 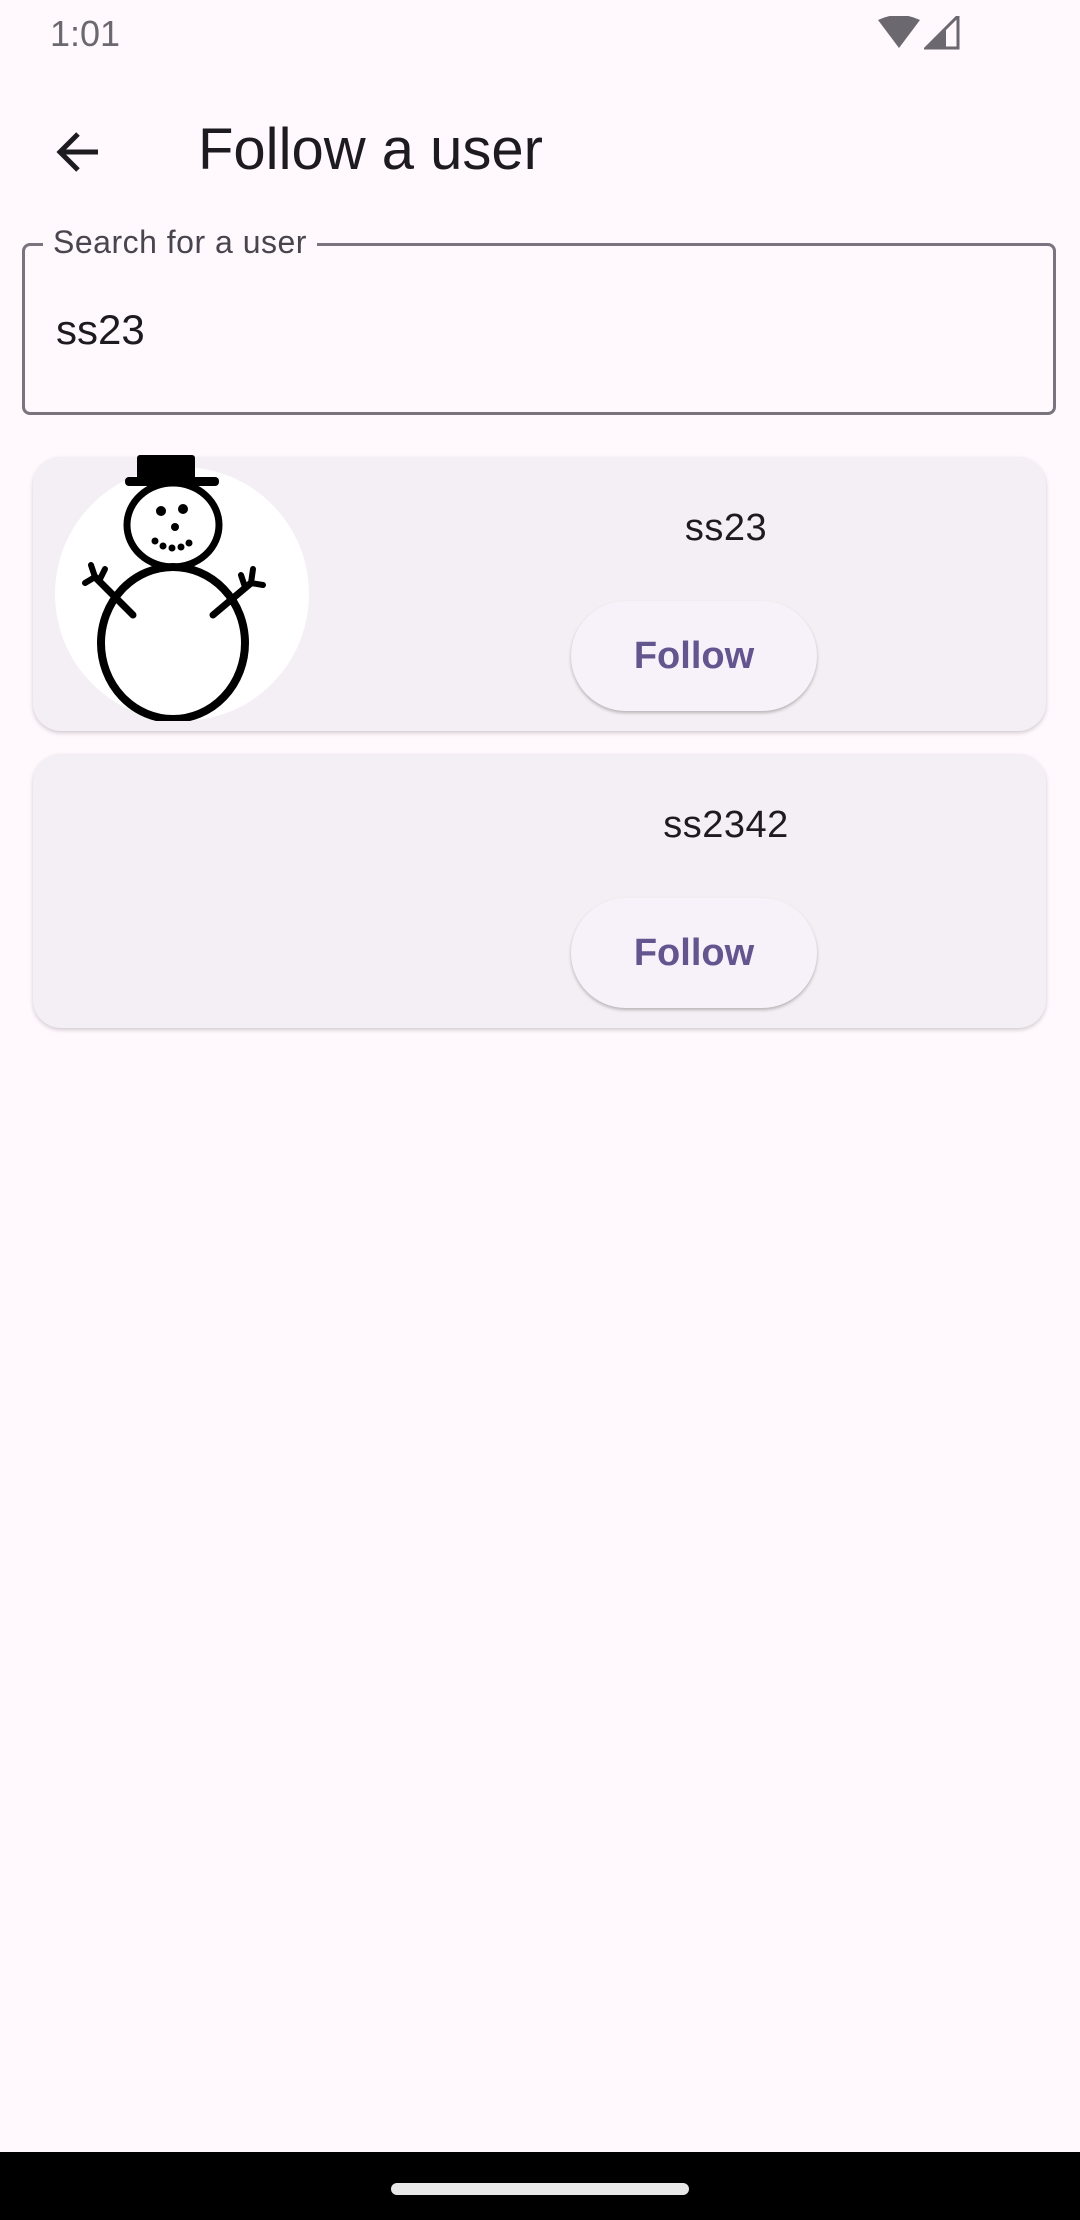 What do you see at coordinates (370, 149) in the screenshot?
I see `page-title: Follow a user` at bounding box center [370, 149].